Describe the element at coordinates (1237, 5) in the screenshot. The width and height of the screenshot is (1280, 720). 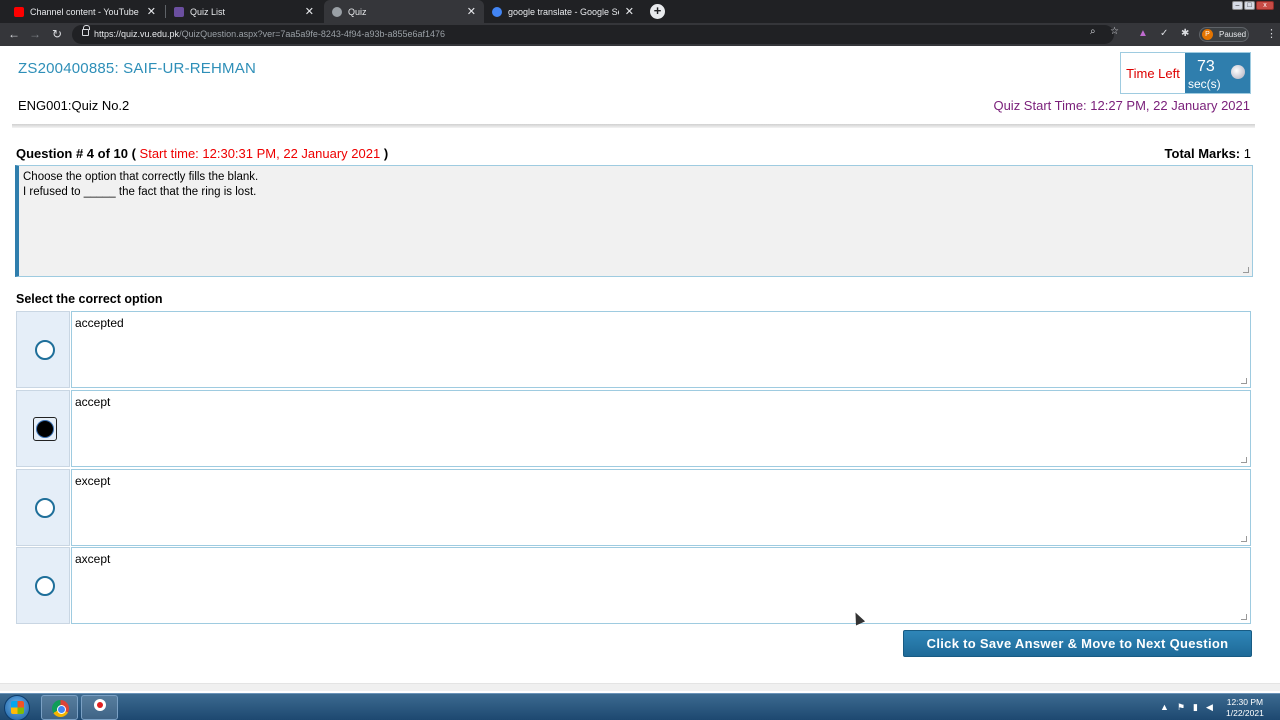
I see `minimize-icon: –` at that location.